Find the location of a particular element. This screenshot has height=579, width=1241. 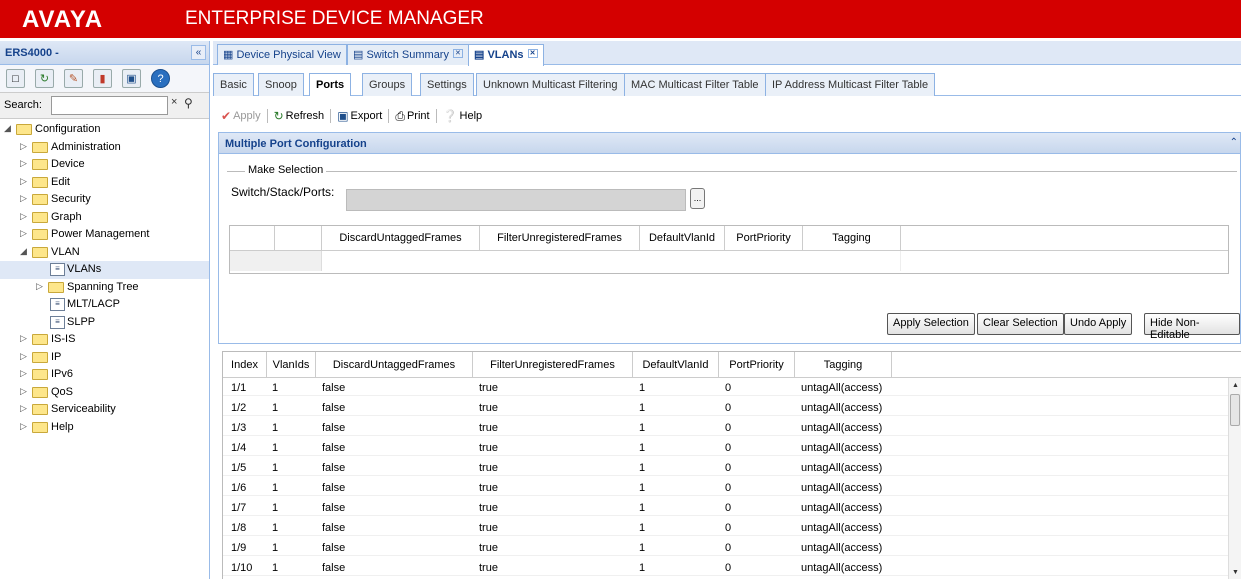

selection-row-cells is located at coordinates (611, 261).